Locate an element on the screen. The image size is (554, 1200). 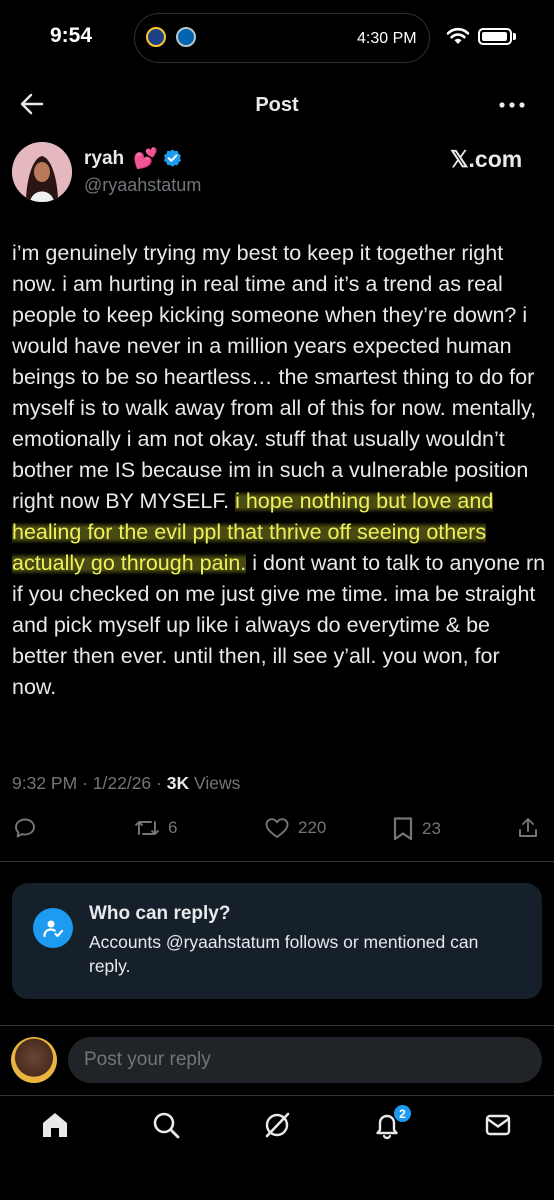
wifi-icon is located at coordinates (458, 35).